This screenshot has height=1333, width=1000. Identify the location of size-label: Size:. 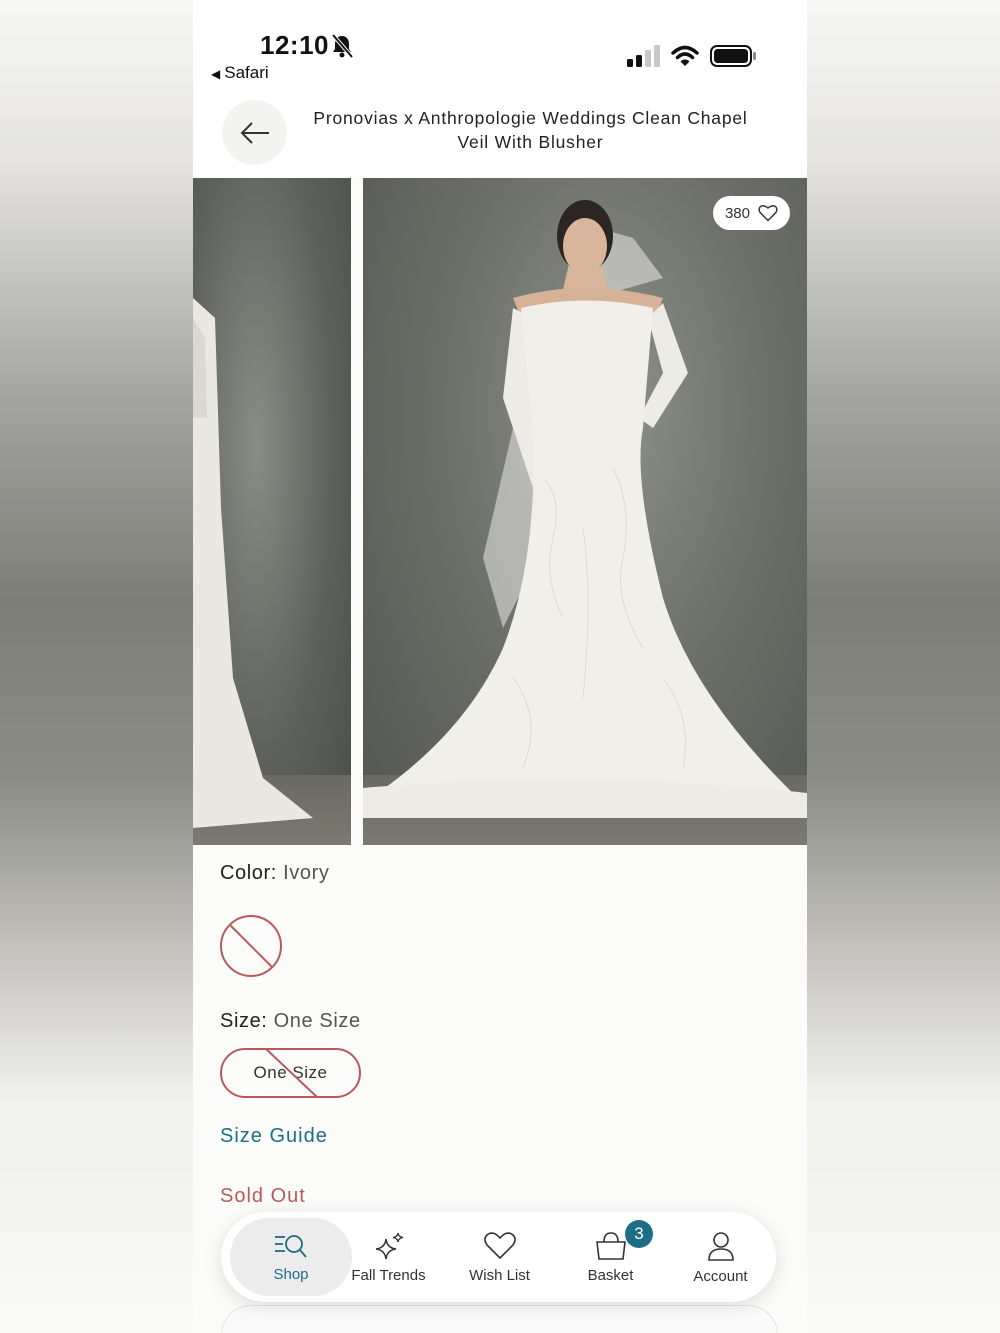
(244, 1021).